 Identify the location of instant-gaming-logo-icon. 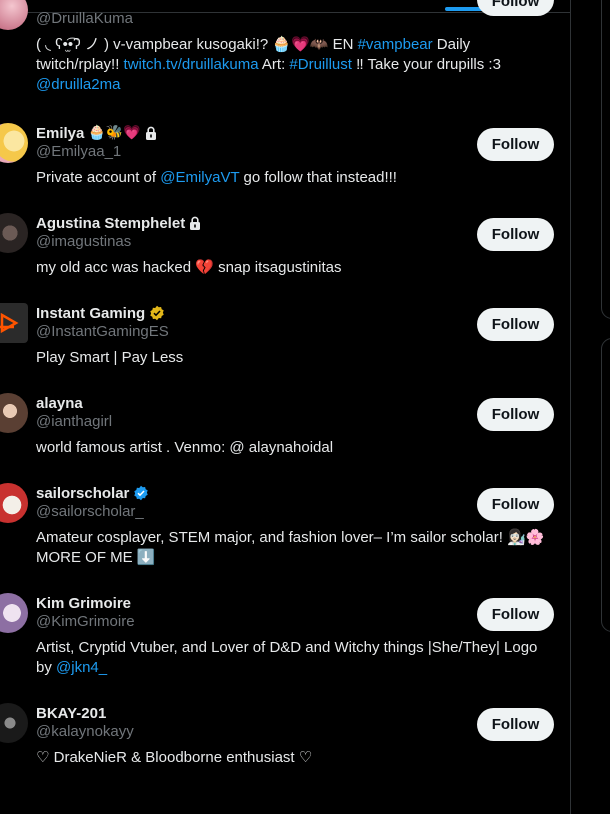
(9, 323).